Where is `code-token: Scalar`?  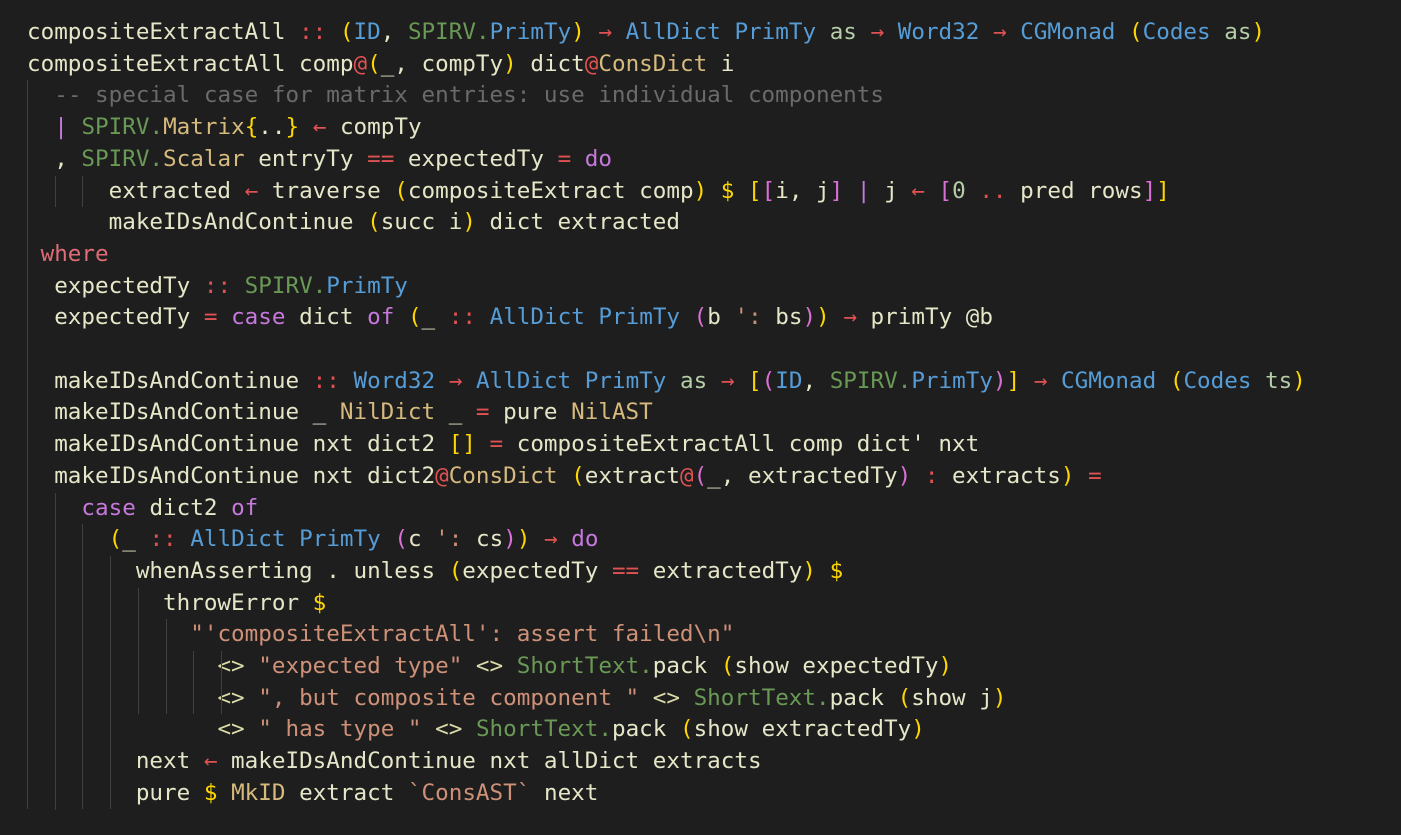
code-token: Scalar is located at coordinates (204, 158).